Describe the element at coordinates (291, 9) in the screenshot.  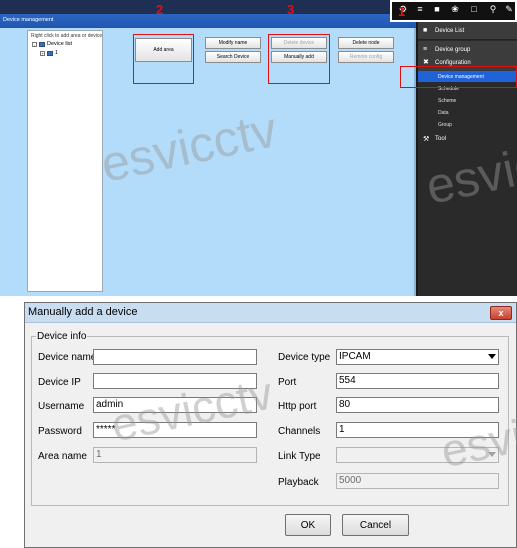
I see `step-marker-3: 3` at that location.